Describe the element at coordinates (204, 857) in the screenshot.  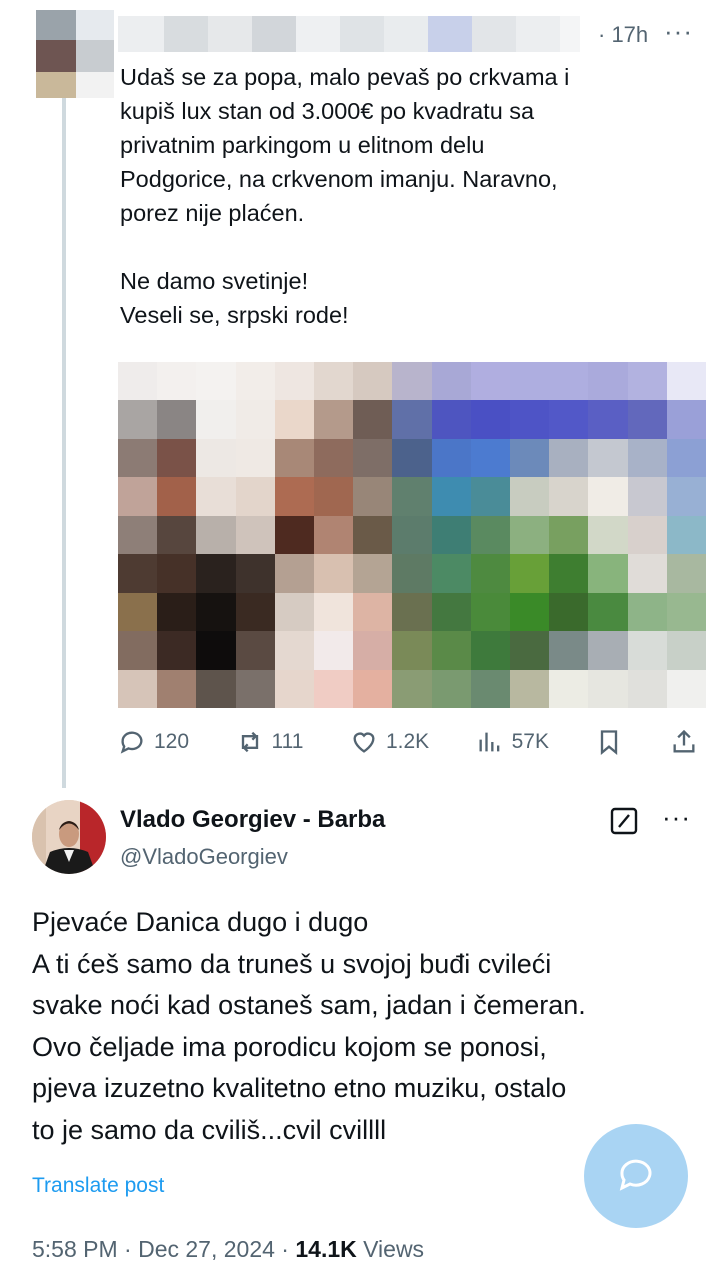
I see `author-handle: @VladoGeorgiev` at that location.